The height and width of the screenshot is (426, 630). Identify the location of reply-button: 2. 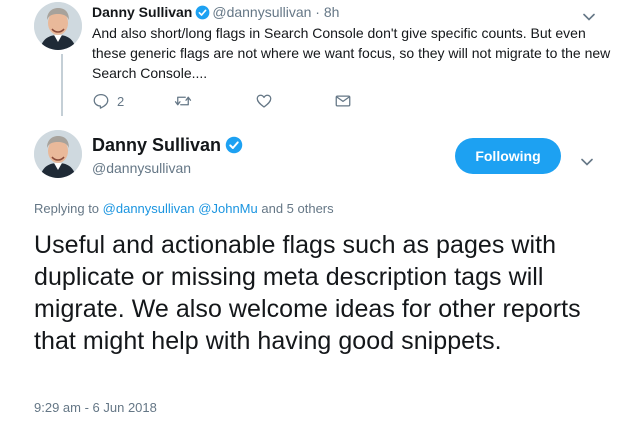
(108, 101).